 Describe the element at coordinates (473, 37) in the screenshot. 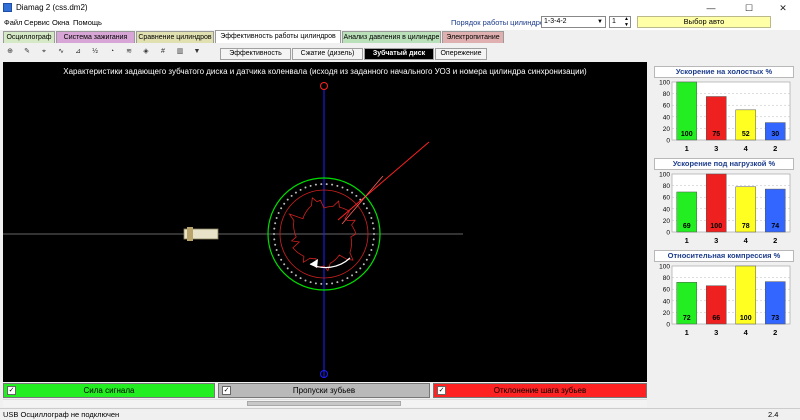

I see `tab-power-supply: Электропитание` at that location.